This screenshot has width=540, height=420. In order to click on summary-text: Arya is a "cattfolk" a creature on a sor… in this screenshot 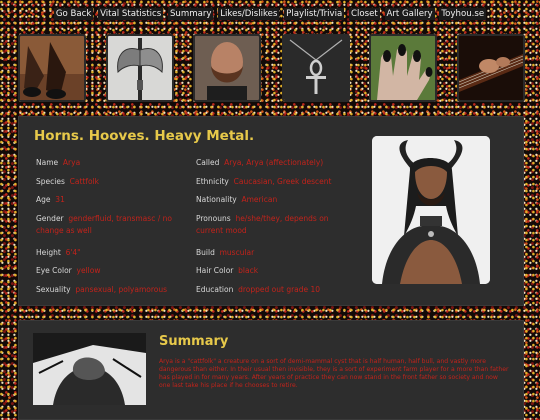, I will do `click(334, 373)`.